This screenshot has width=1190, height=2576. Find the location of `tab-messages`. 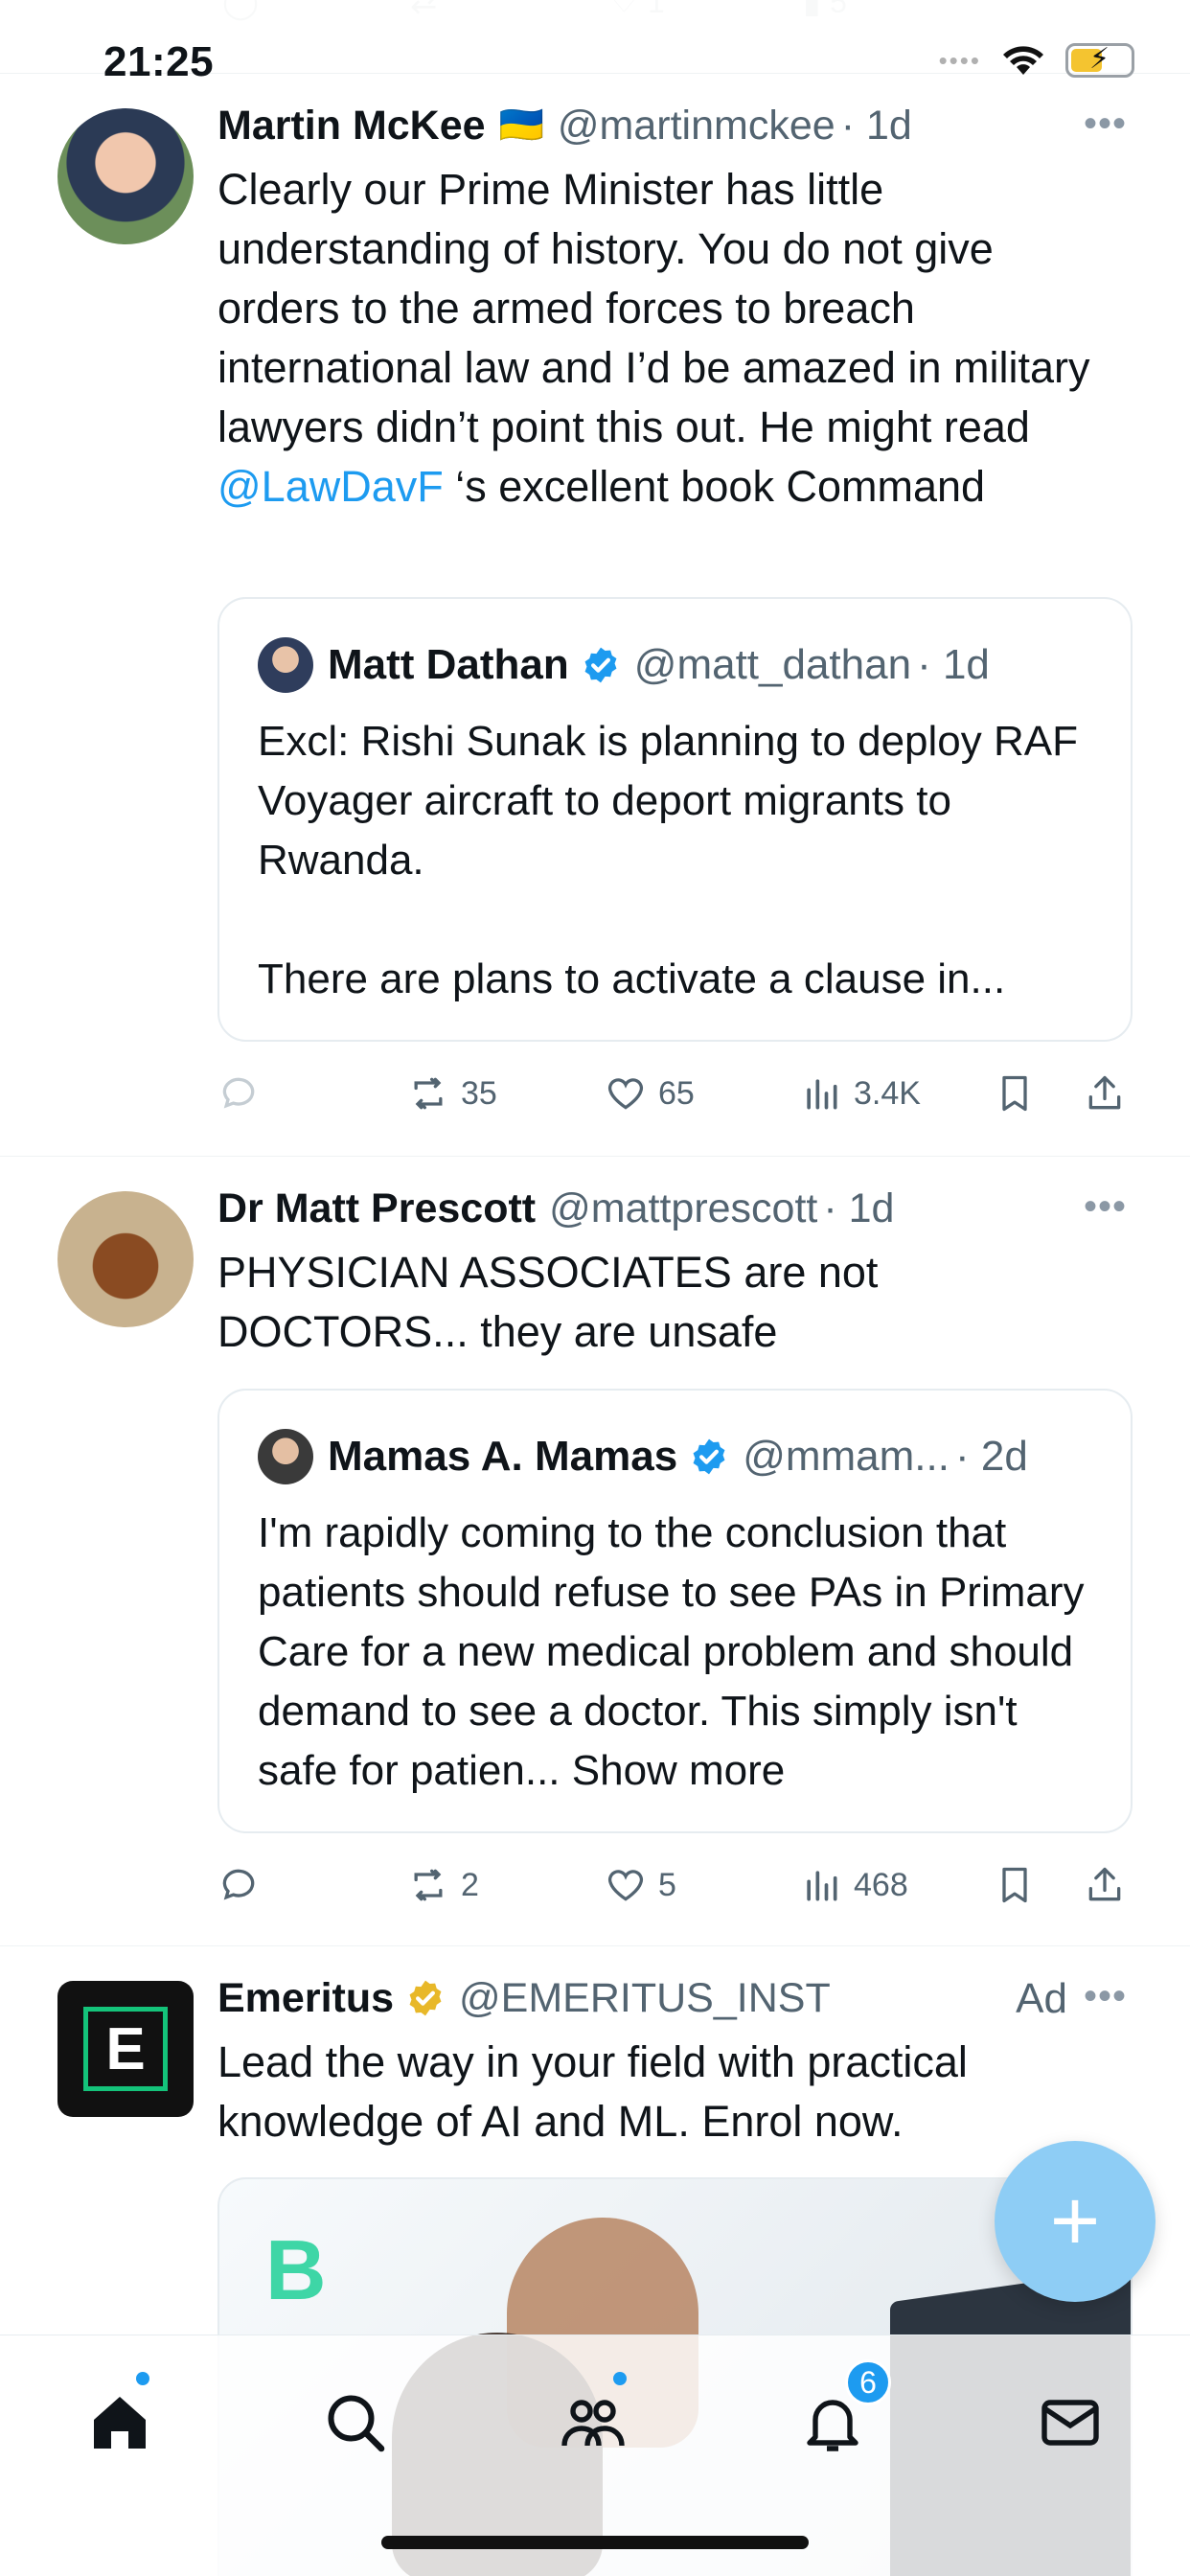

tab-messages is located at coordinates (1070, 2423).